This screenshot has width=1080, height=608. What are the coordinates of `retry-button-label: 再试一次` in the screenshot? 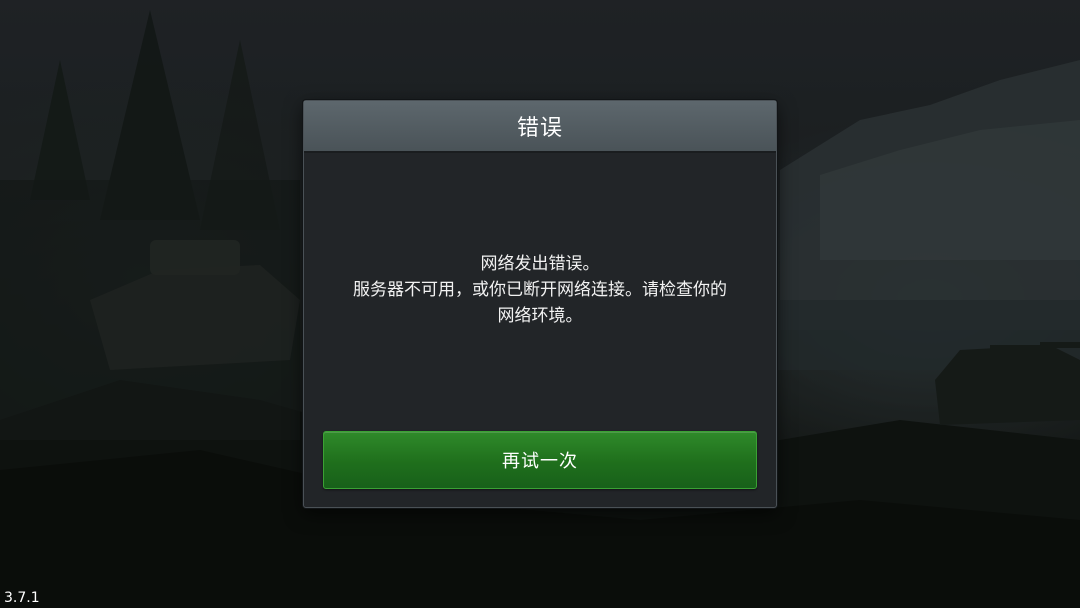 It's located at (540, 461).